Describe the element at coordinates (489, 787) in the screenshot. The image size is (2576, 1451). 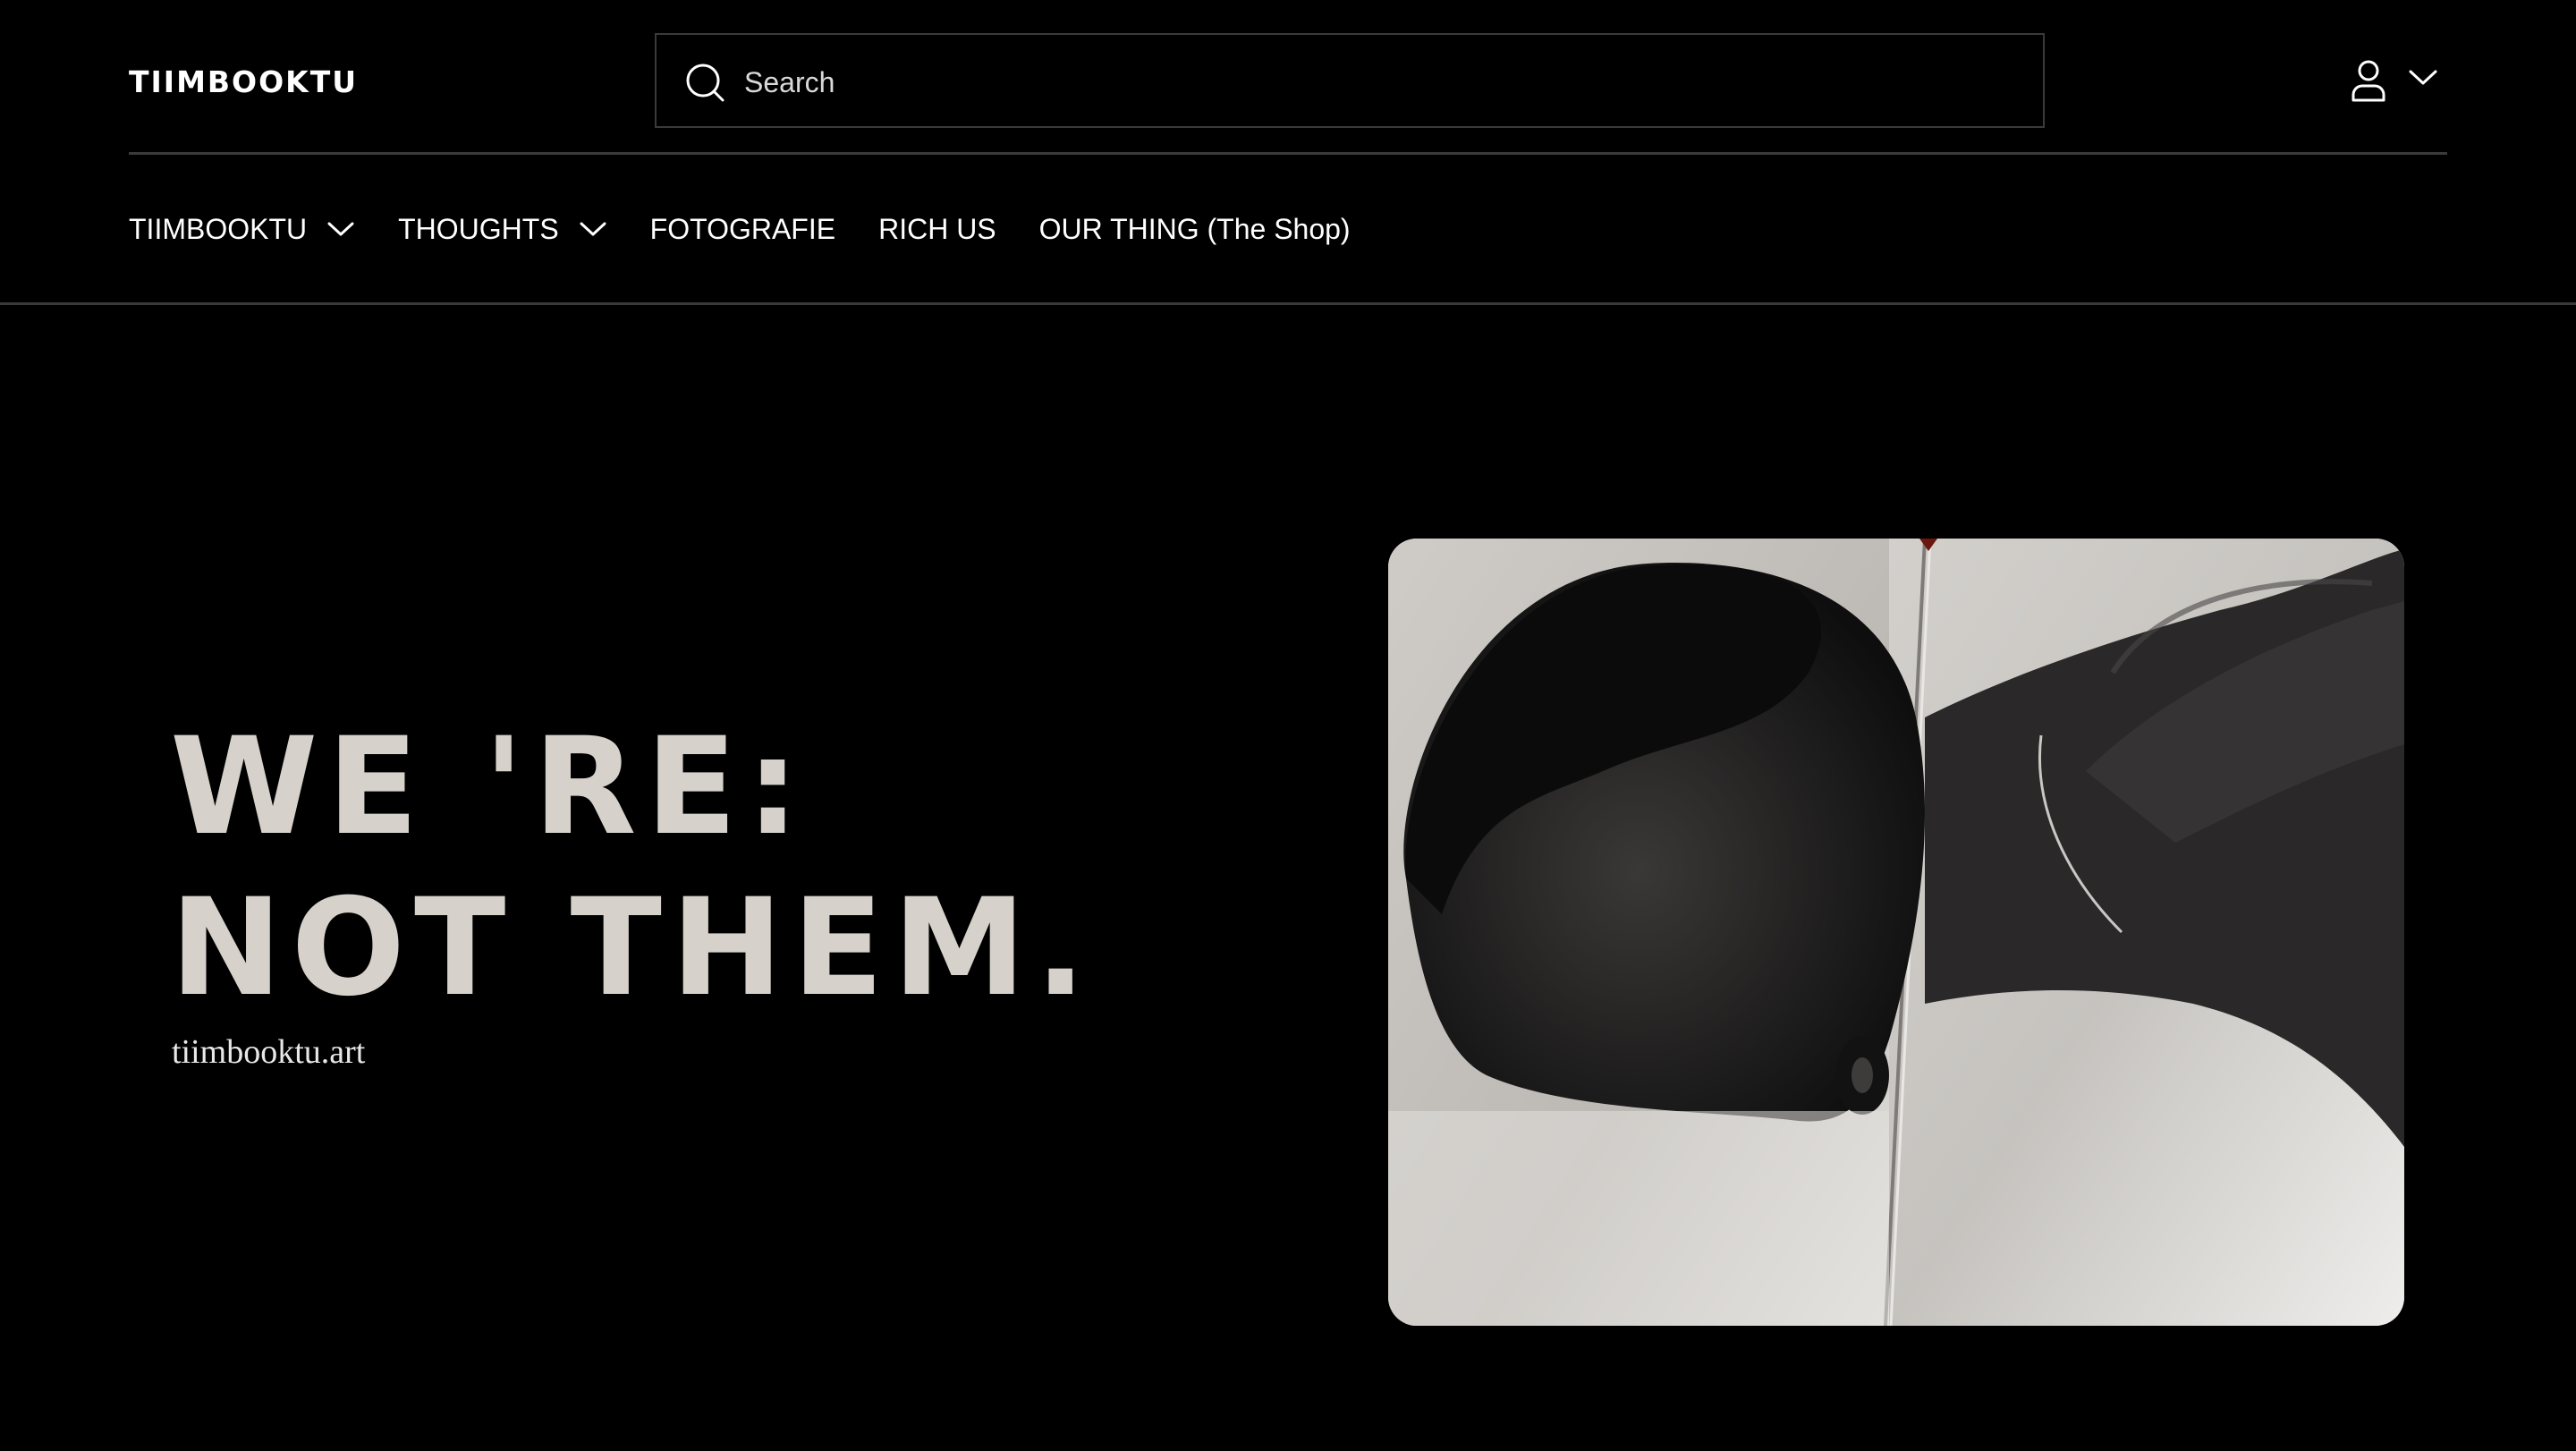
I see `hero-heading-line-1: WE 'RE:` at that location.